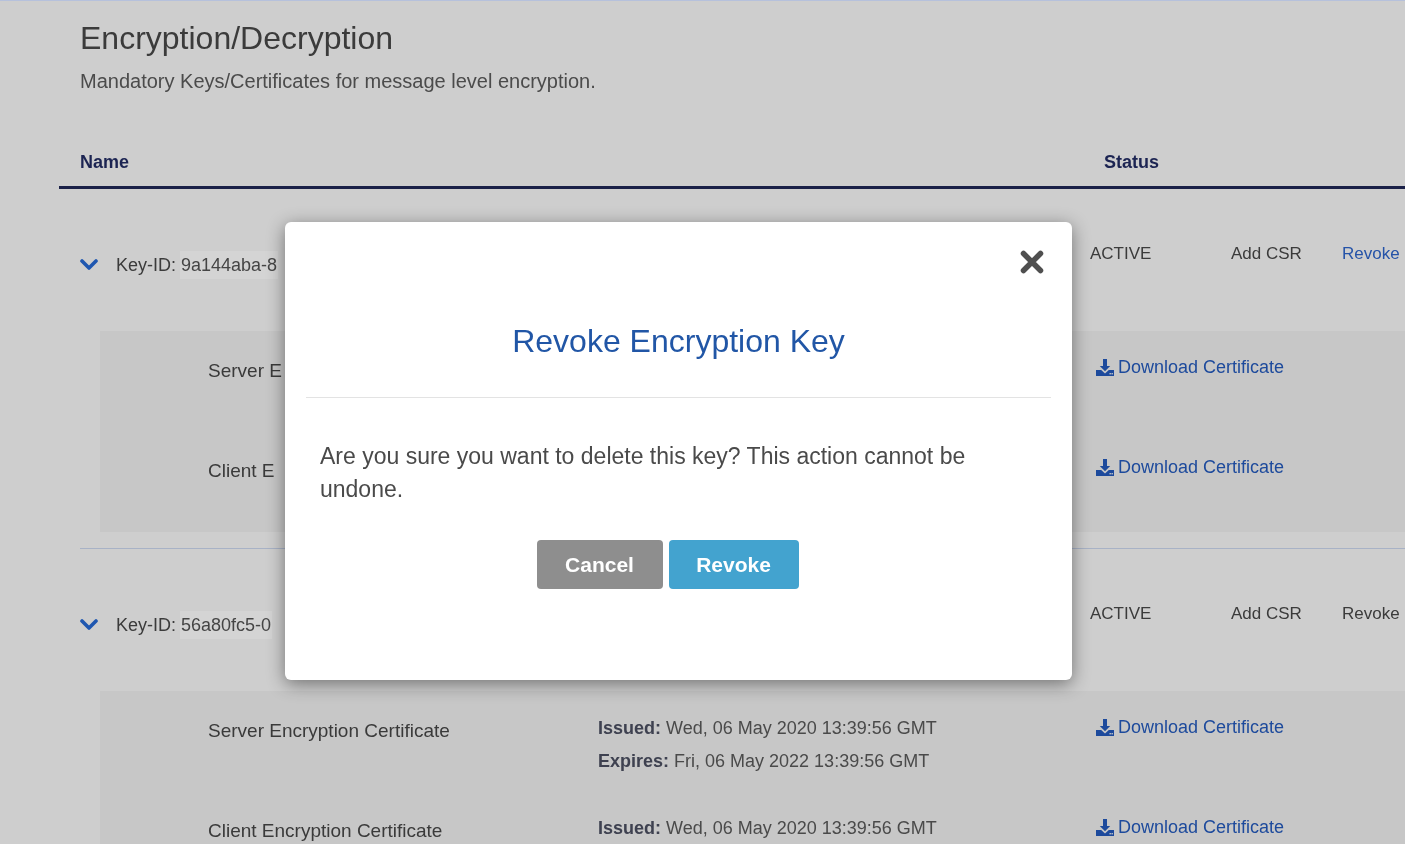 This screenshot has height=844, width=1405. I want to click on dialog-title: Revoke Encryption Key, so click(678, 341).